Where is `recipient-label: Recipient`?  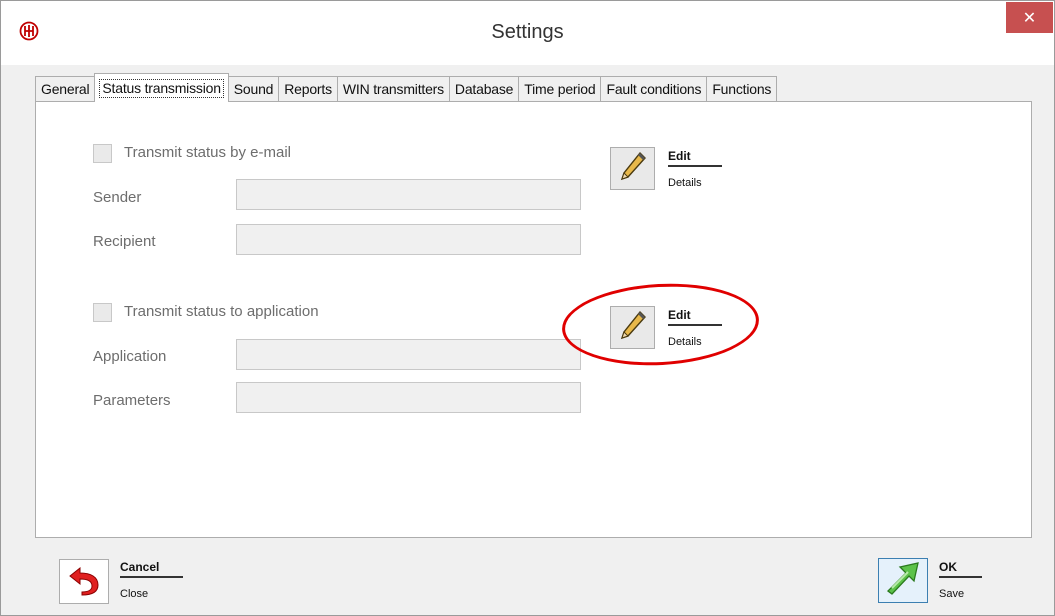 recipient-label: Recipient is located at coordinates (124, 241).